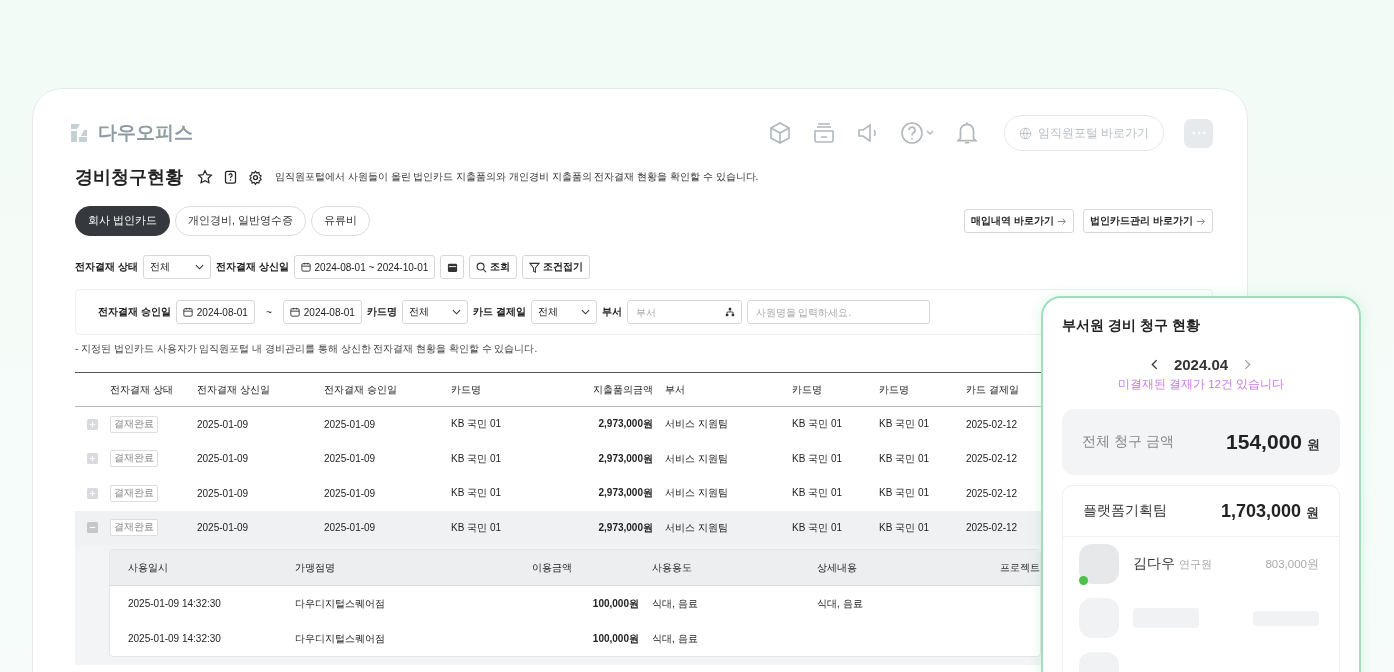 The height and width of the screenshot is (672, 1394). Describe the element at coordinates (1154, 364) in the screenshot. I see `chevron-left-icon` at that location.